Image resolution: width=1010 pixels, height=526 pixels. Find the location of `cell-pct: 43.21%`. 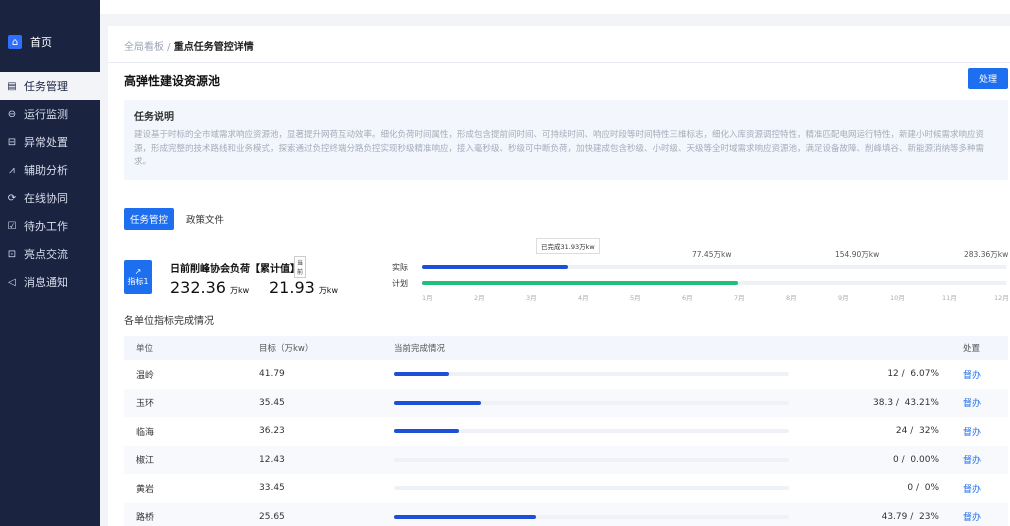

cell-pct: 43.21% is located at coordinates (921, 402).